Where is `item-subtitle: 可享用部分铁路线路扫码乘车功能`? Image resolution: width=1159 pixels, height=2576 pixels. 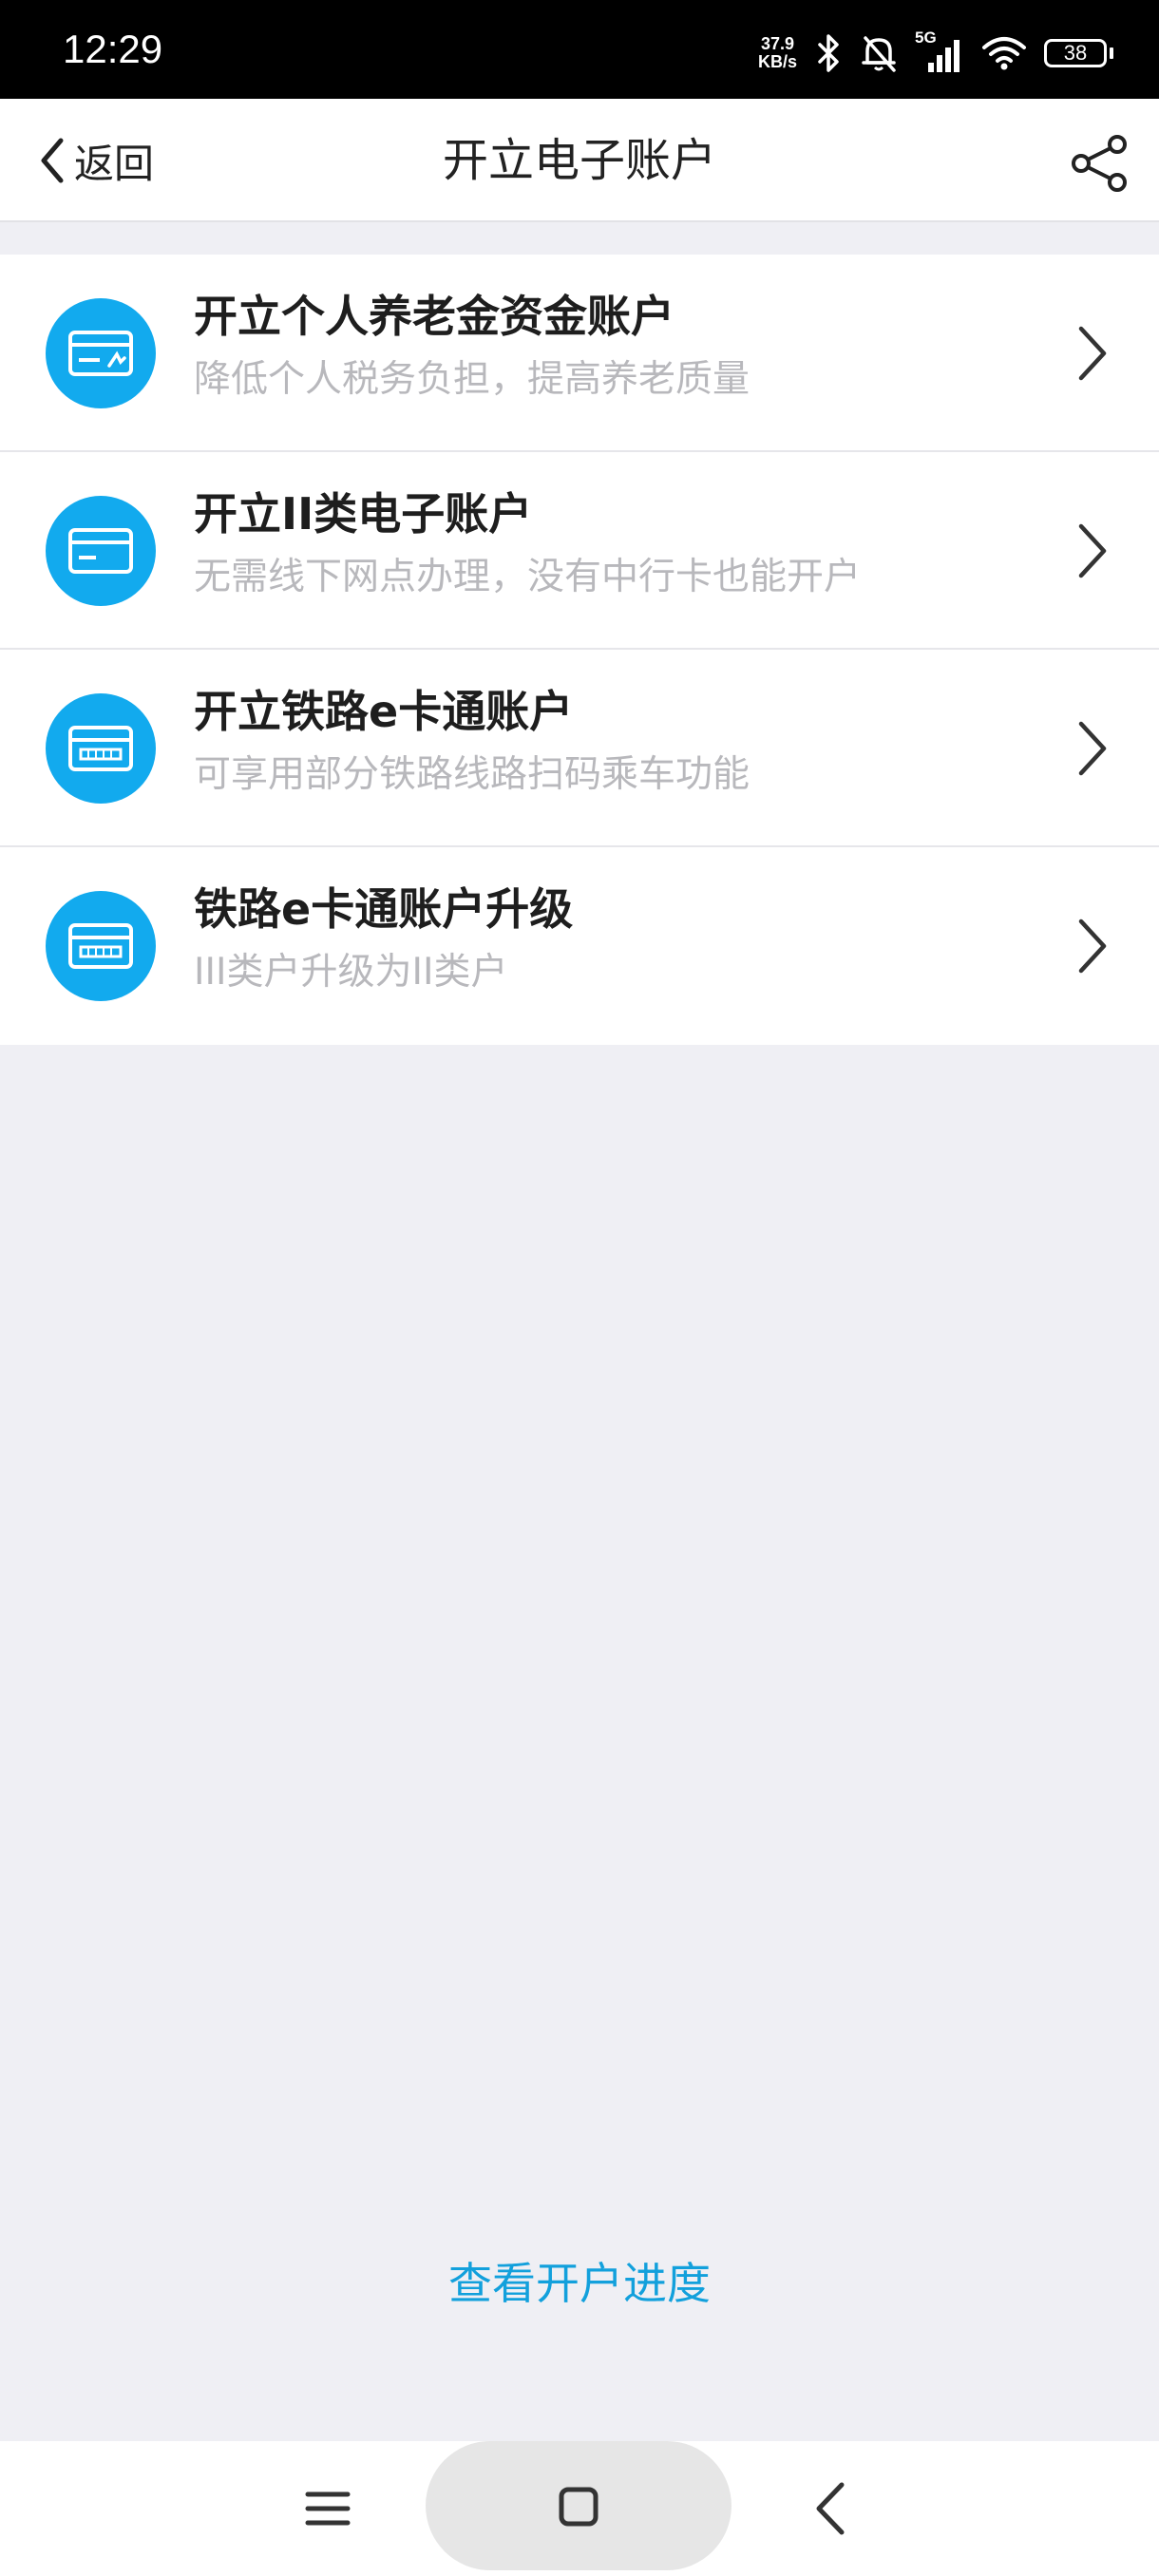 item-subtitle: 可享用部分铁路线路扫码乘车功能 is located at coordinates (472, 774).